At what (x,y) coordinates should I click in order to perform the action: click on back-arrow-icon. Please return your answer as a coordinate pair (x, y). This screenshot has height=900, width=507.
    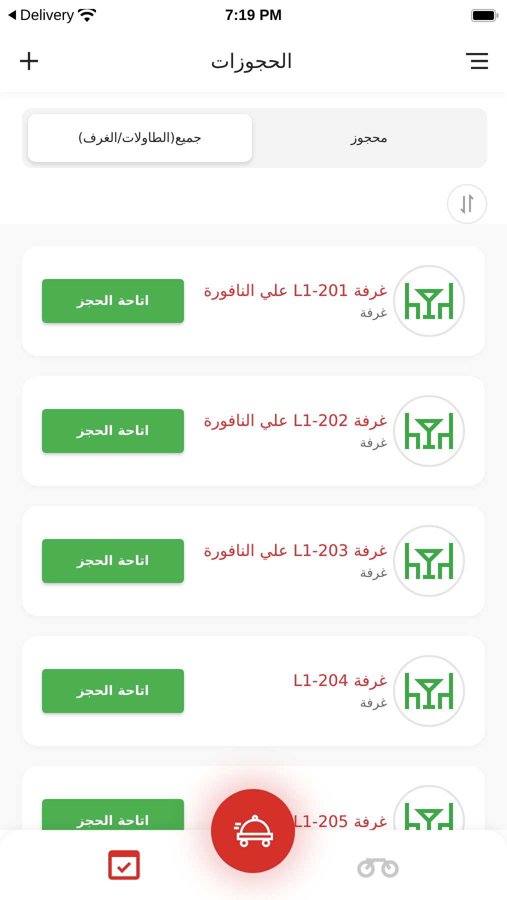
    Looking at the image, I should click on (12, 15).